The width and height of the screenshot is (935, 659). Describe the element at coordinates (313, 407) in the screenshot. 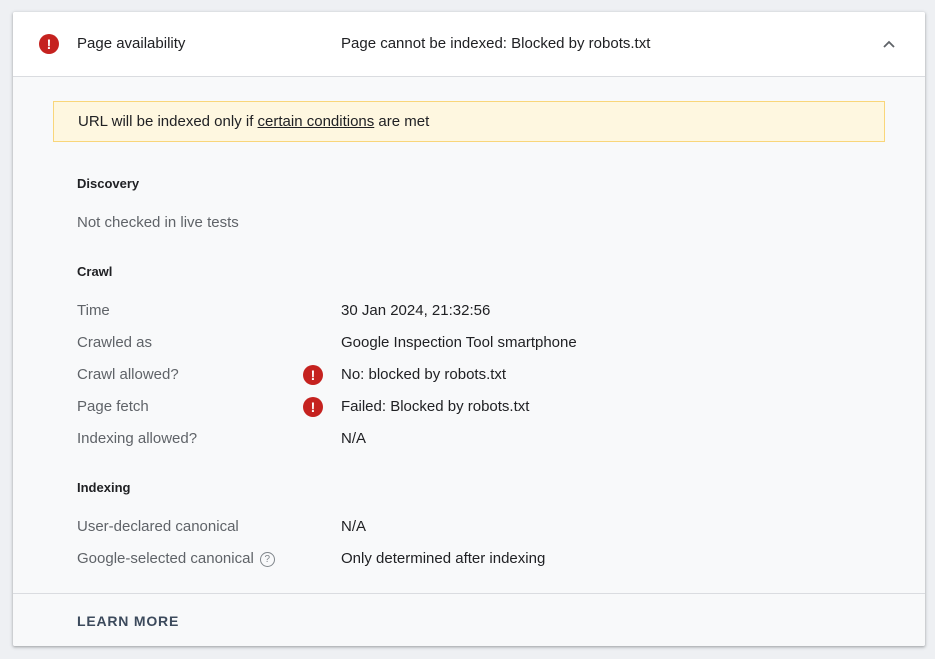

I see `page-fetch-error-icon: !` at that location.